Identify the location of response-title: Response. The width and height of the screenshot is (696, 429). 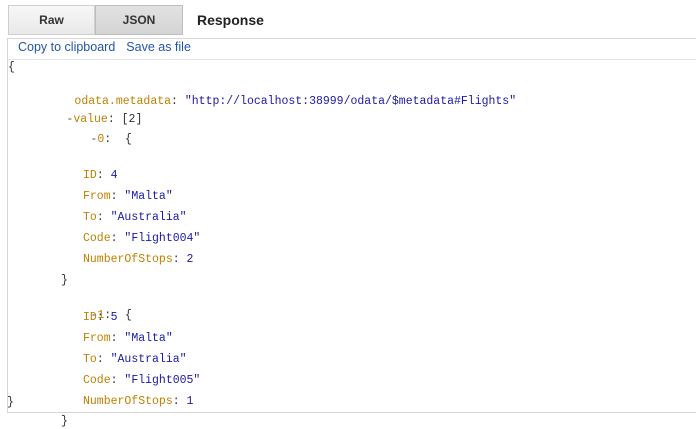
(230, 20).